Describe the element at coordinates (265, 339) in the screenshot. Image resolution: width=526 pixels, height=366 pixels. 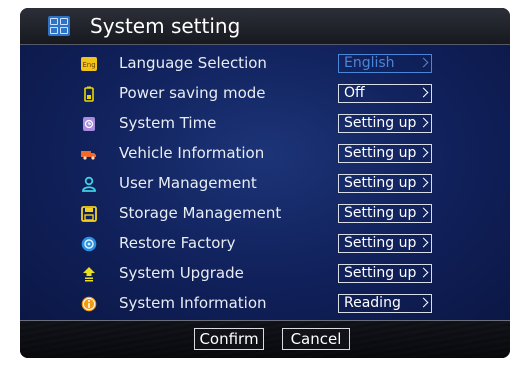
I see `footer-bar: Confirm Cancel` at that location.